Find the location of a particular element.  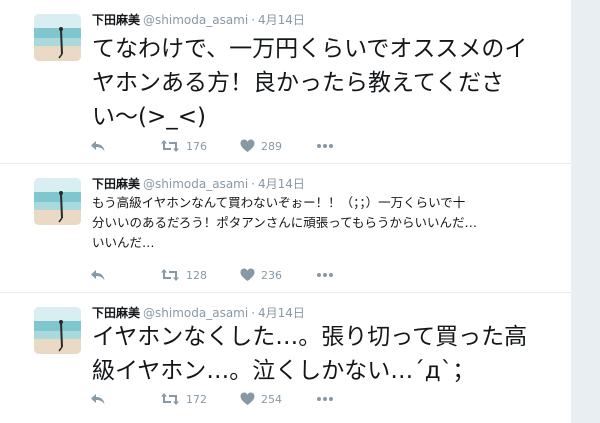

retweet-button: 172 is located at coordinates (183, 399).